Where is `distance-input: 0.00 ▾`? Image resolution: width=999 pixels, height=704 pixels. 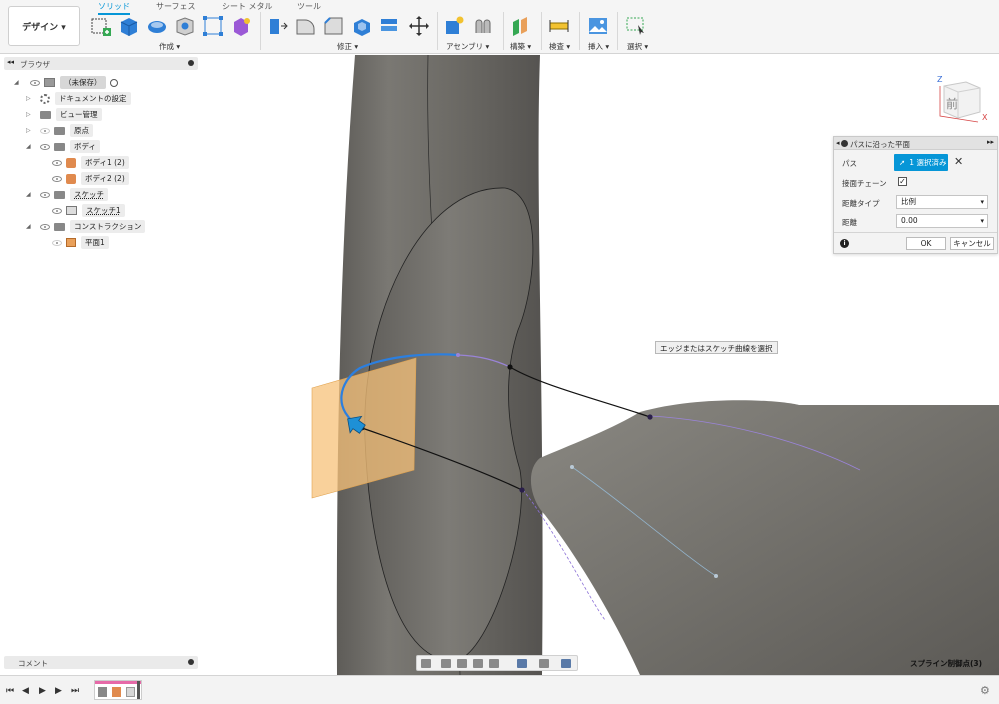
distance-input: 0.00 ▾ is located at coordinates (942, 221).